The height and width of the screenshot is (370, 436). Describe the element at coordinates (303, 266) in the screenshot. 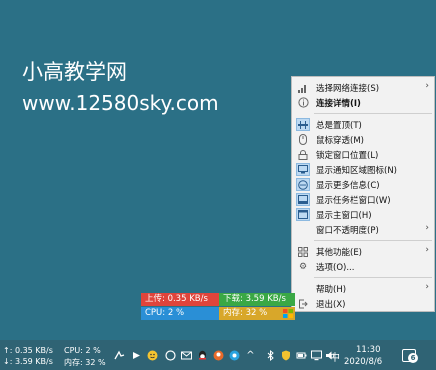

I see `gear-icon: ⚙` at that location.